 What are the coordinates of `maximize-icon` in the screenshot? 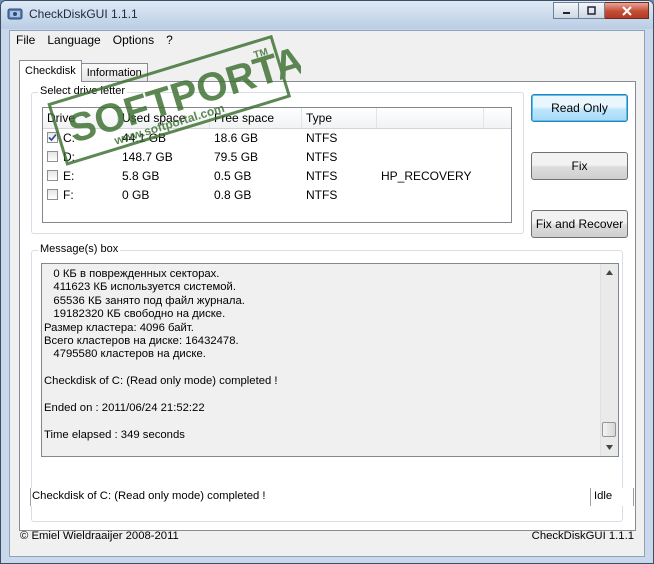 It's located at (591, 10).